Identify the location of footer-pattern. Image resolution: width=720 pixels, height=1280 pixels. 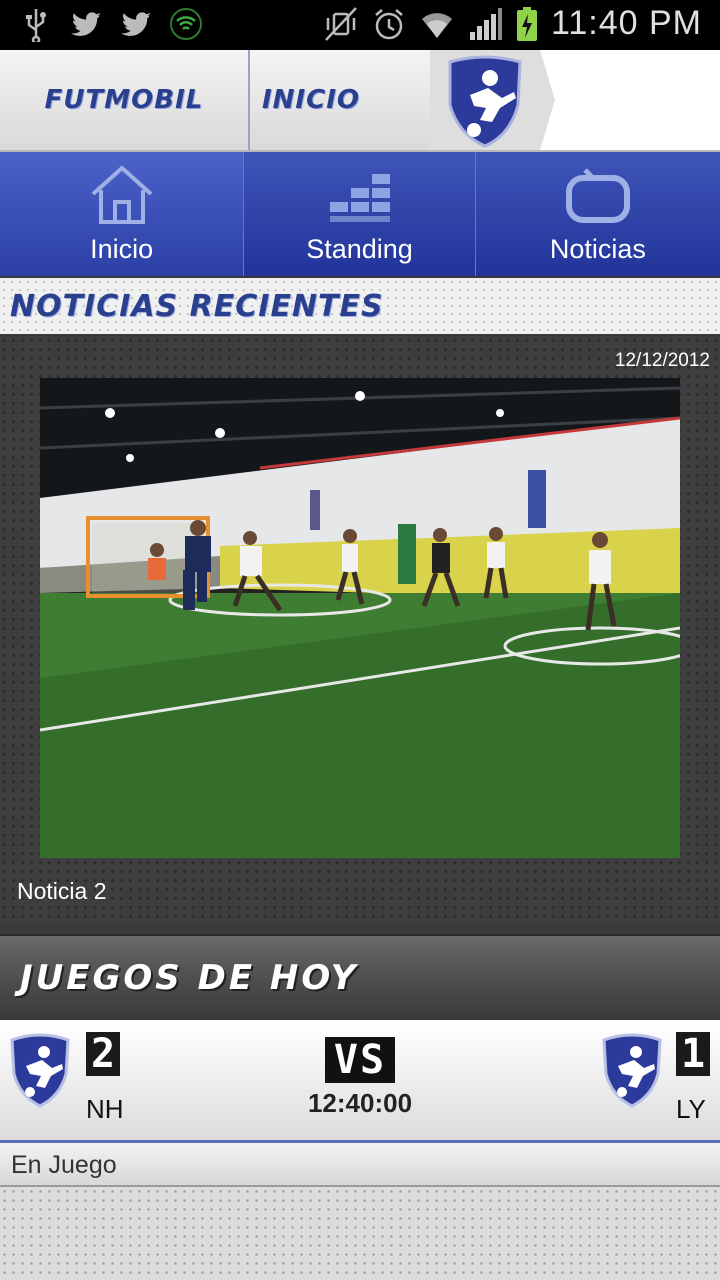
(360, 1233).